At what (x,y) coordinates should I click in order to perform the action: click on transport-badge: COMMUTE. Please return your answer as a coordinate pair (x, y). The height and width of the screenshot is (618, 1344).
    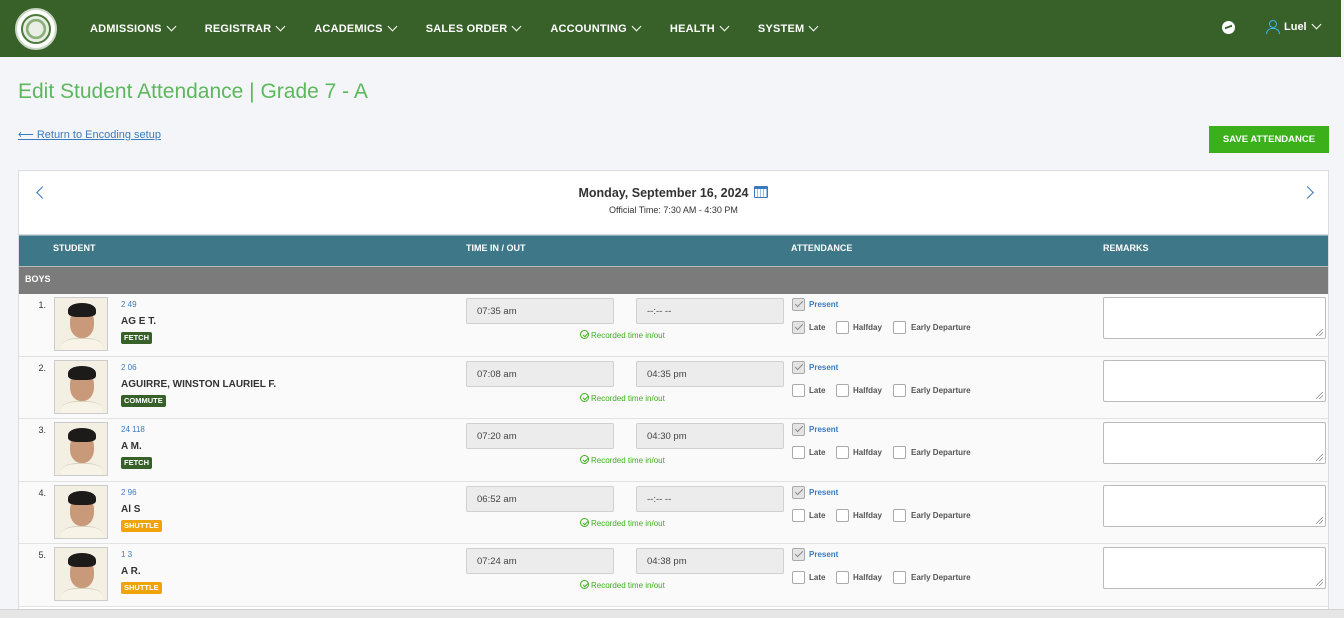
    Looking at the image, I should click on (143, 400).